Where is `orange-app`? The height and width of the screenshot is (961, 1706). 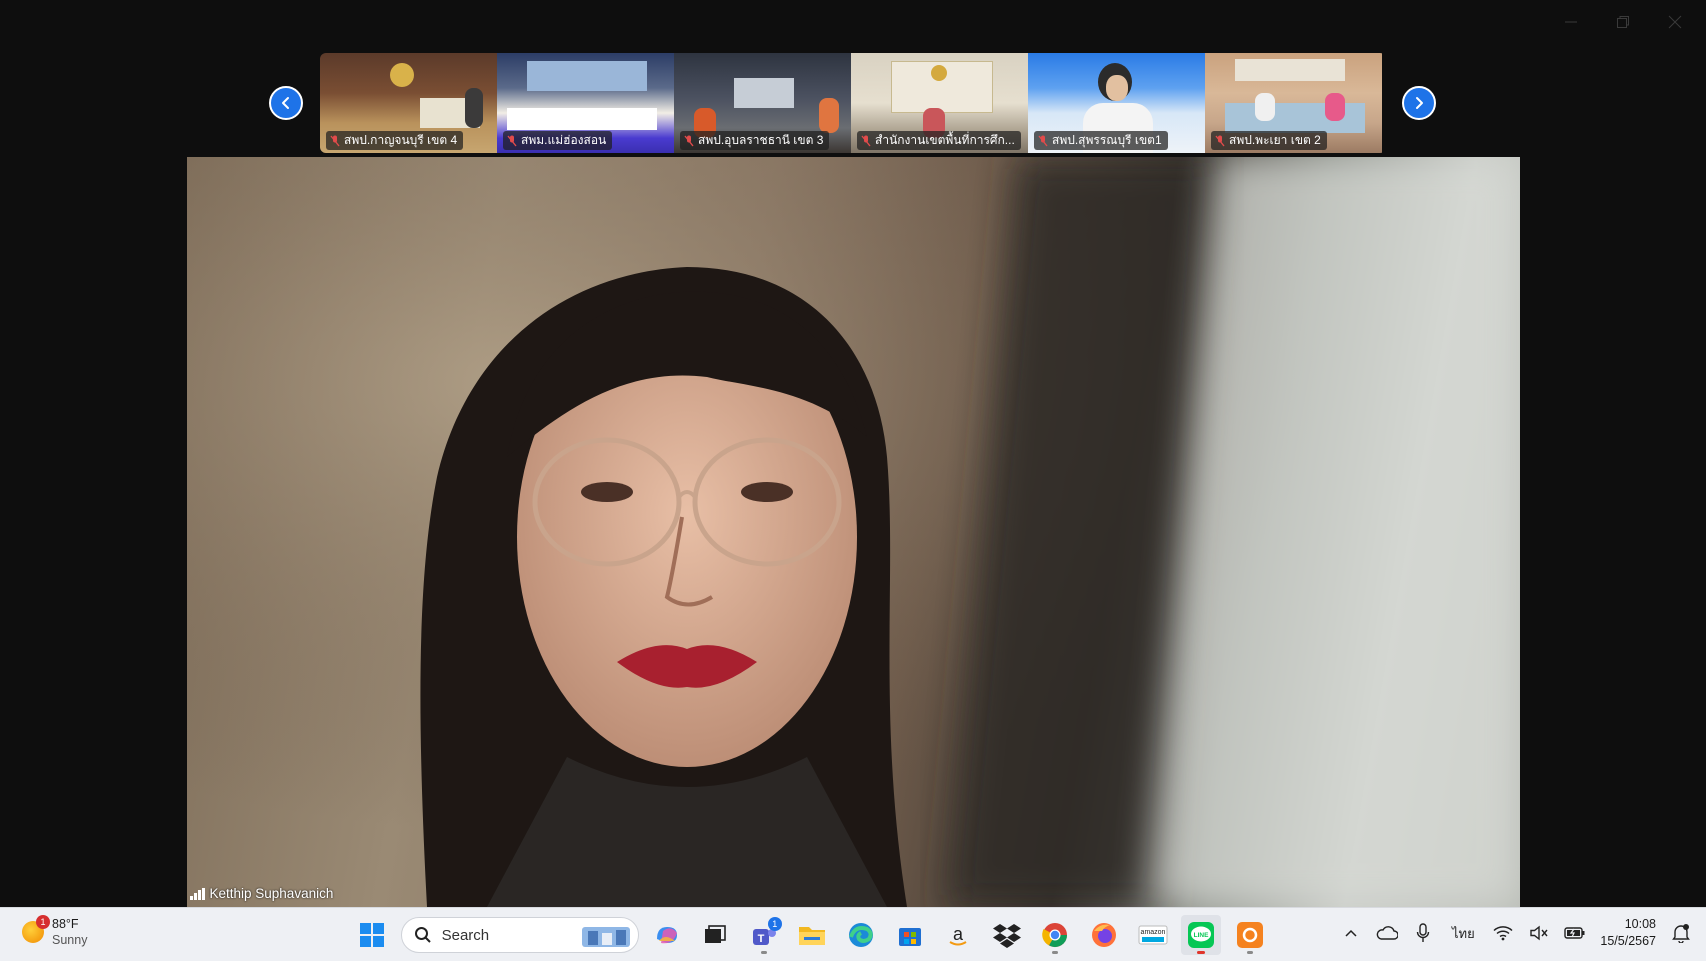 orange-app is located at coordinates (1250, 935).